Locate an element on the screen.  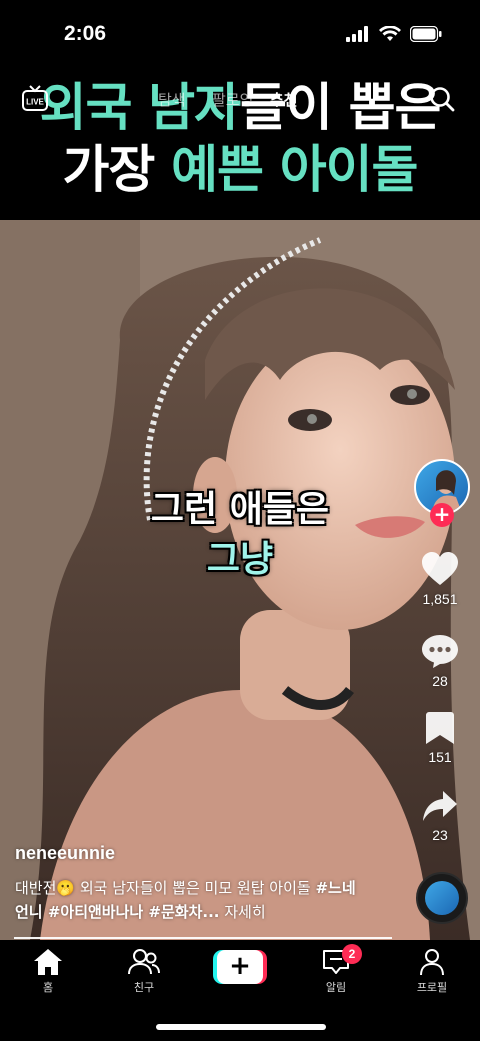
nav-friends: 친구 is located at coordinates (144, 971).